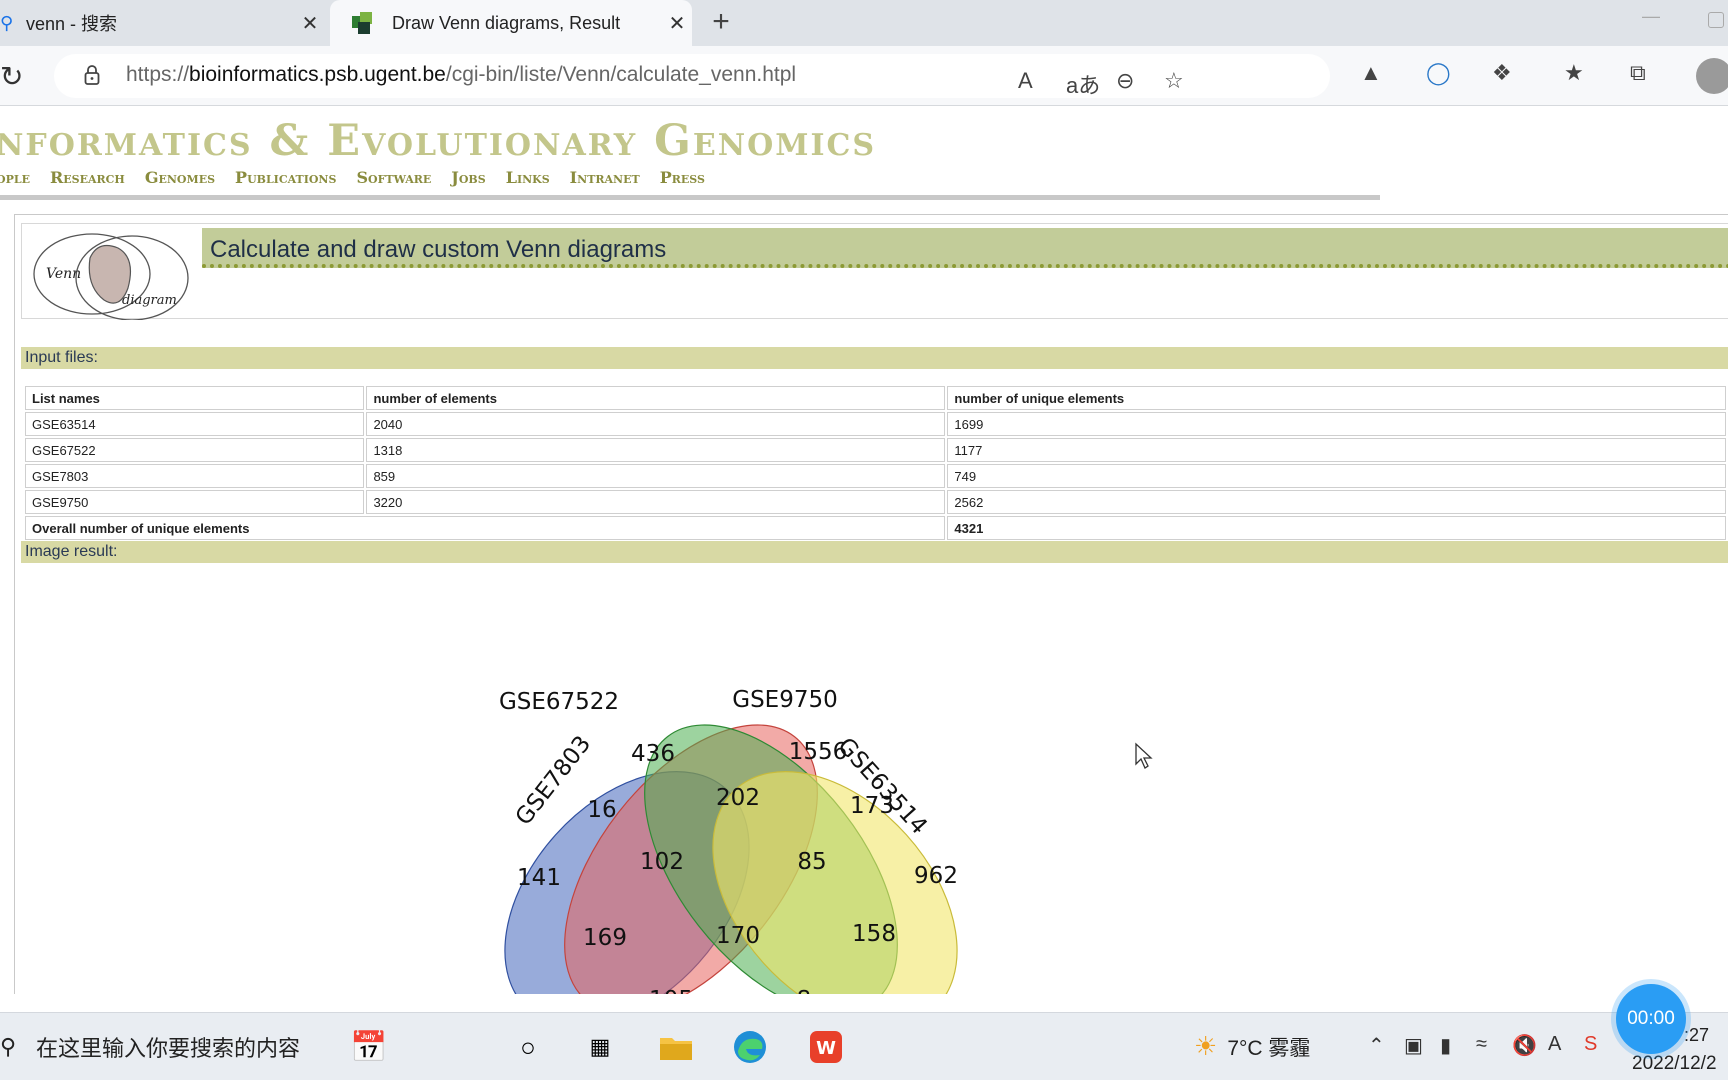 The width and height of the screenshot is (1728, 1080). I want to click on nav-link-research: Research, so click(87, 177).